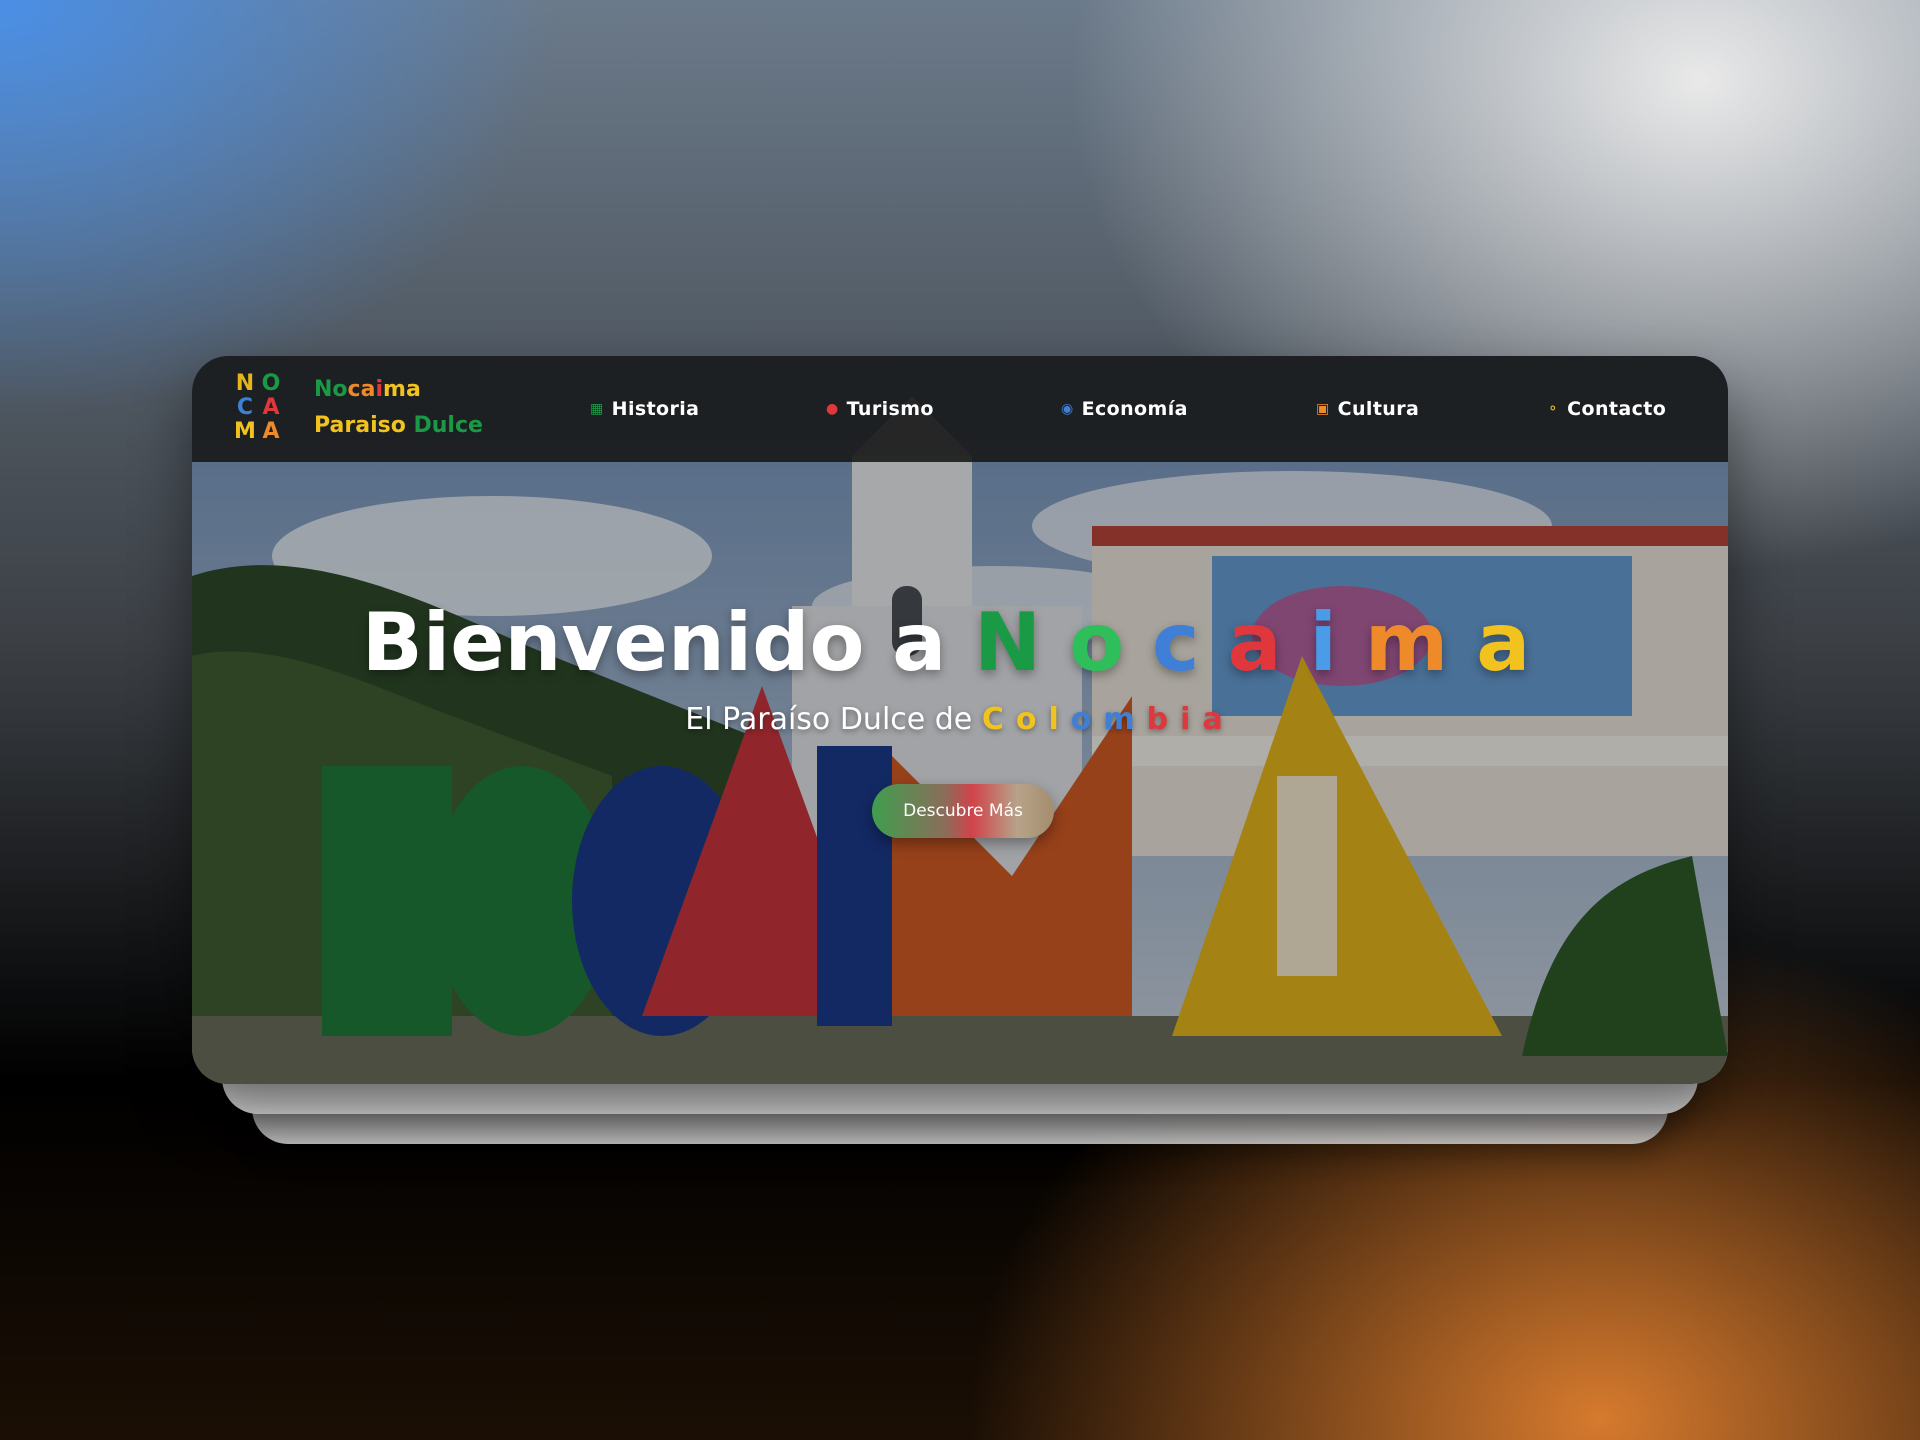  I want to click on subtitle-accent-letter: l, so click(1059, 719).